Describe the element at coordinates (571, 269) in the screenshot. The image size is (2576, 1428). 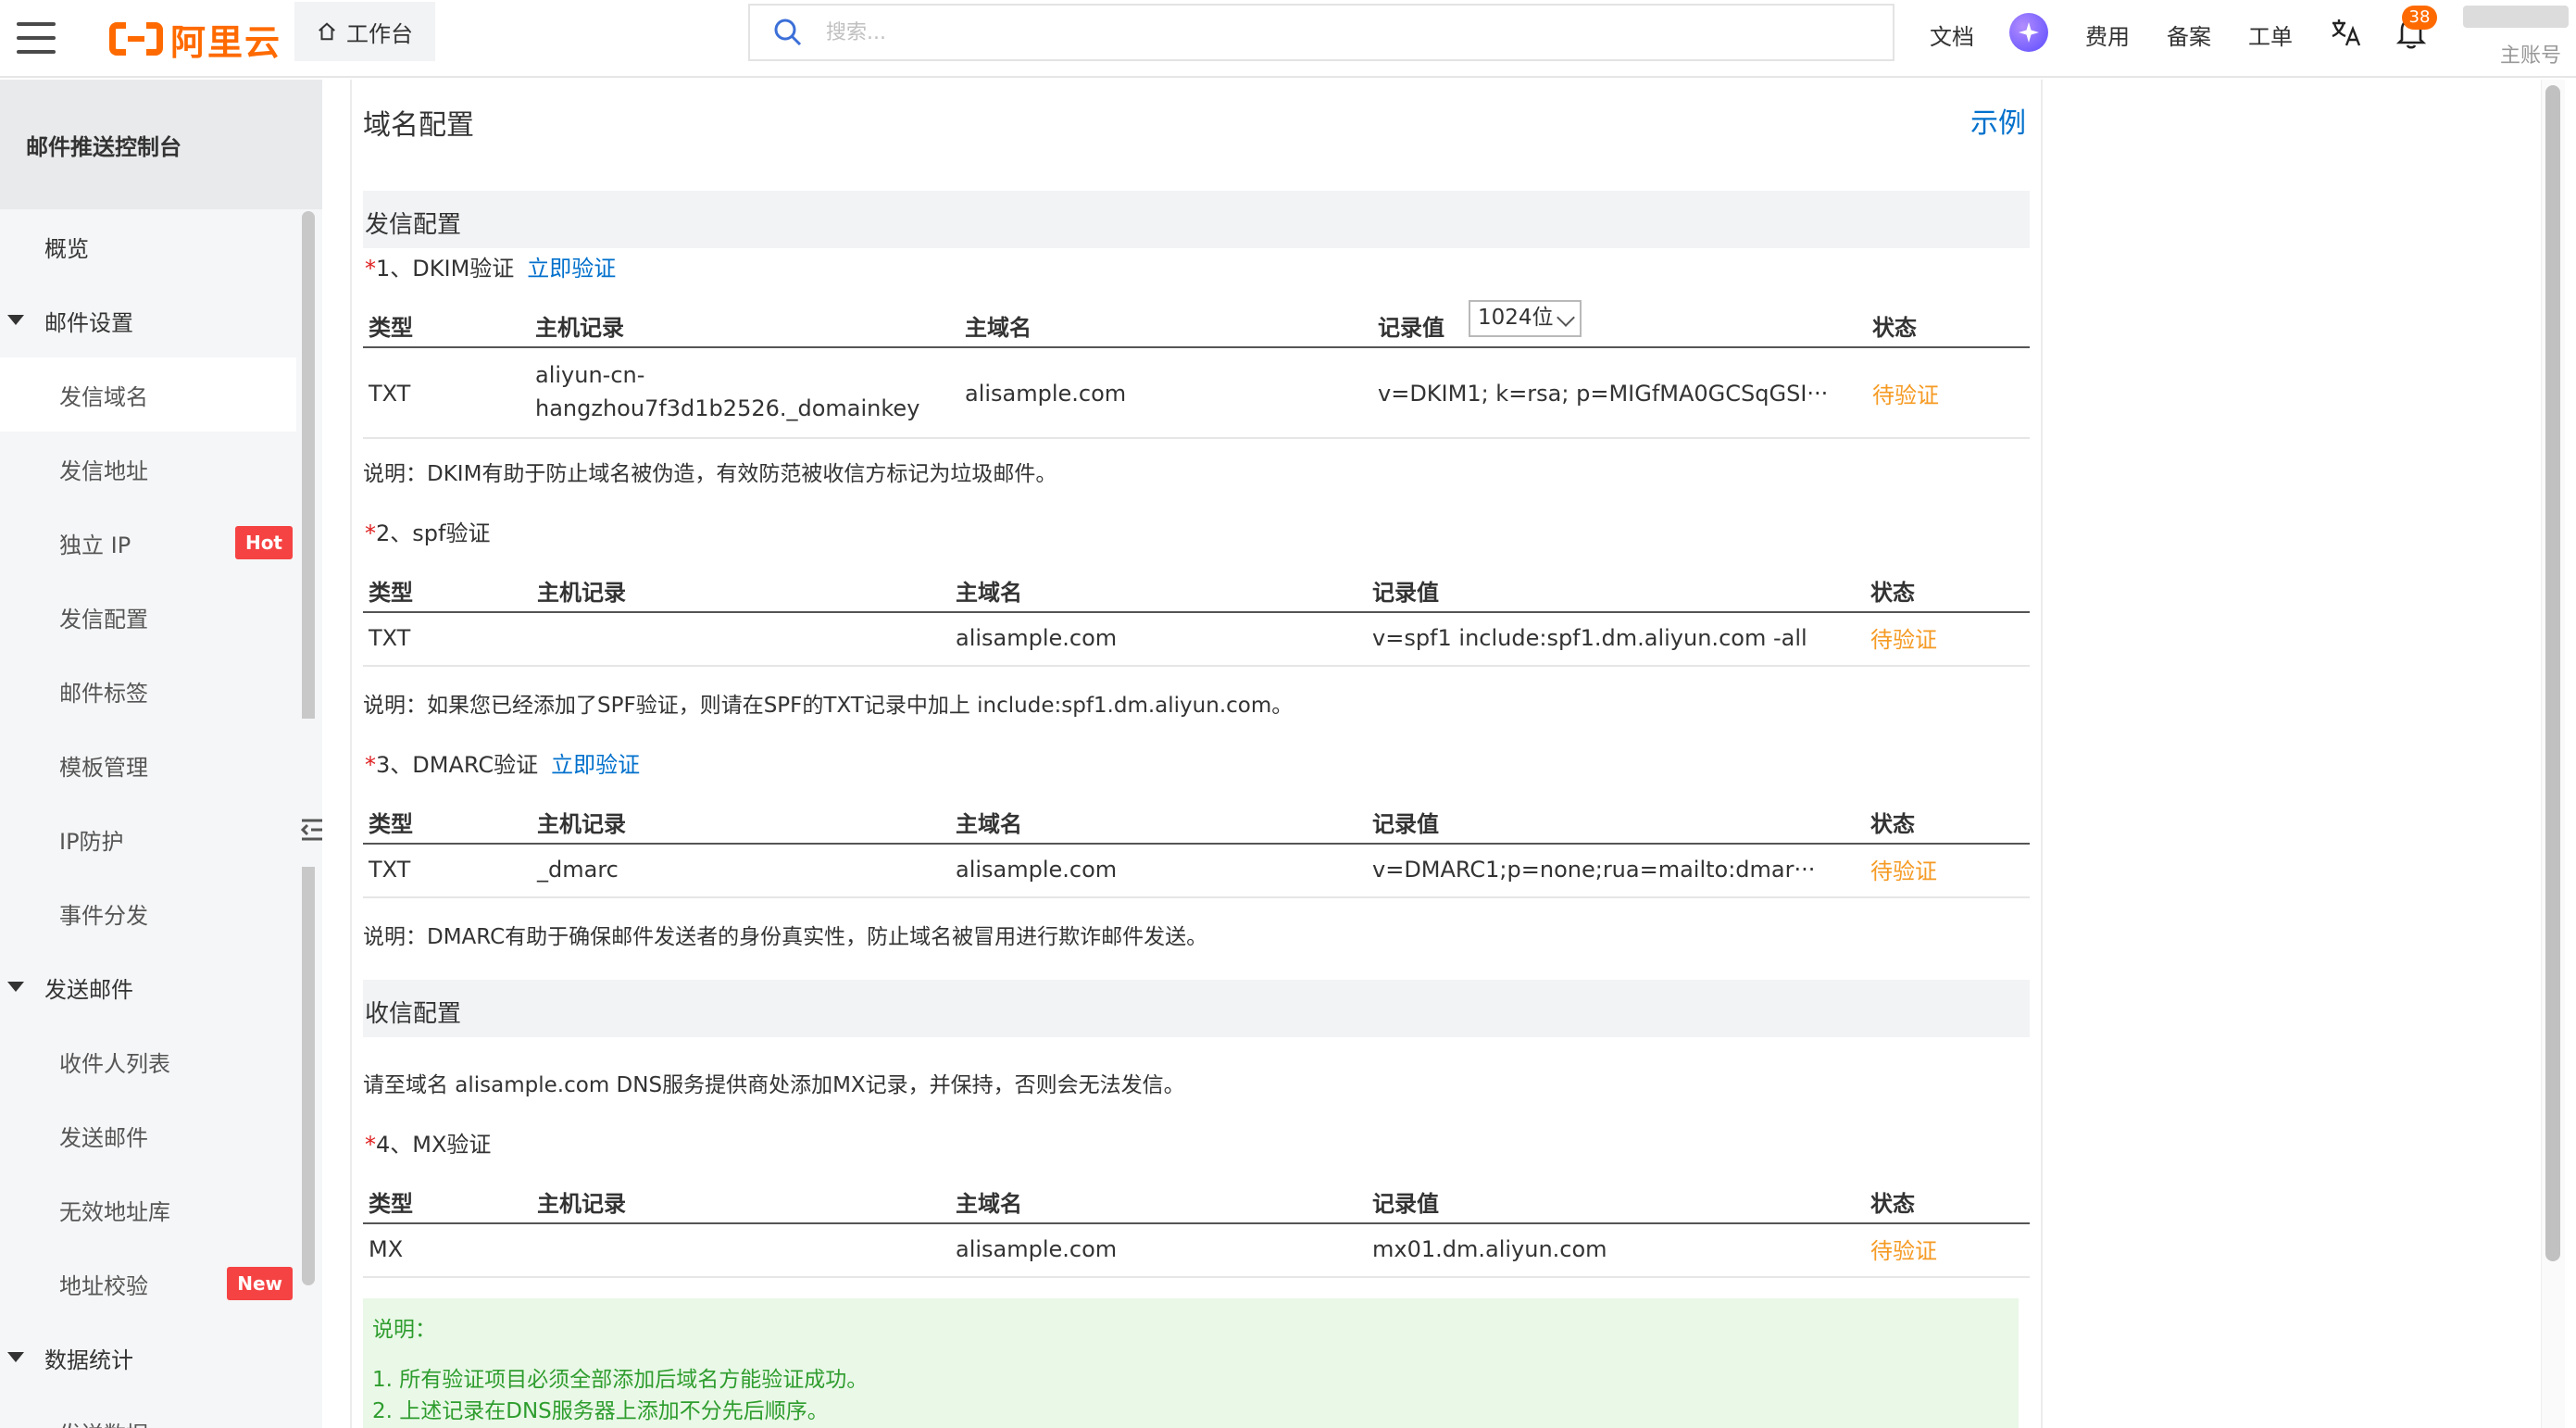
I see `dkim-verify-now-link: 立即验证` at that location.